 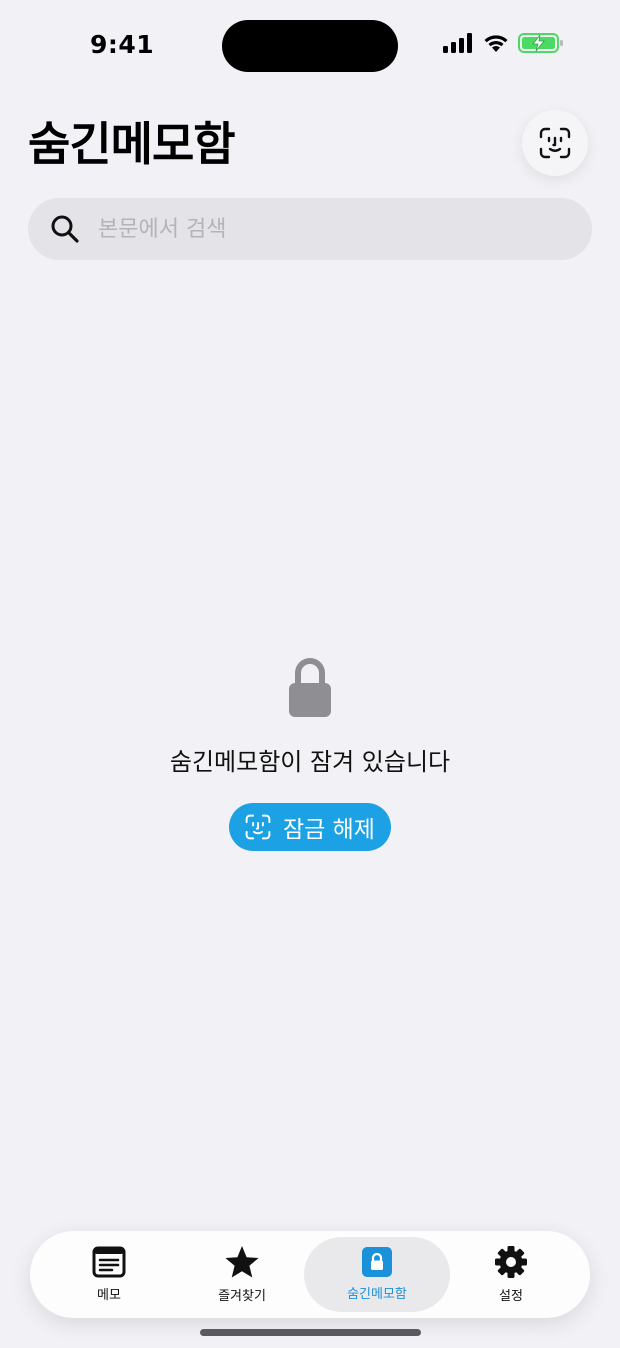 I want to click on memo-icon, so click(x=109, y=1262).